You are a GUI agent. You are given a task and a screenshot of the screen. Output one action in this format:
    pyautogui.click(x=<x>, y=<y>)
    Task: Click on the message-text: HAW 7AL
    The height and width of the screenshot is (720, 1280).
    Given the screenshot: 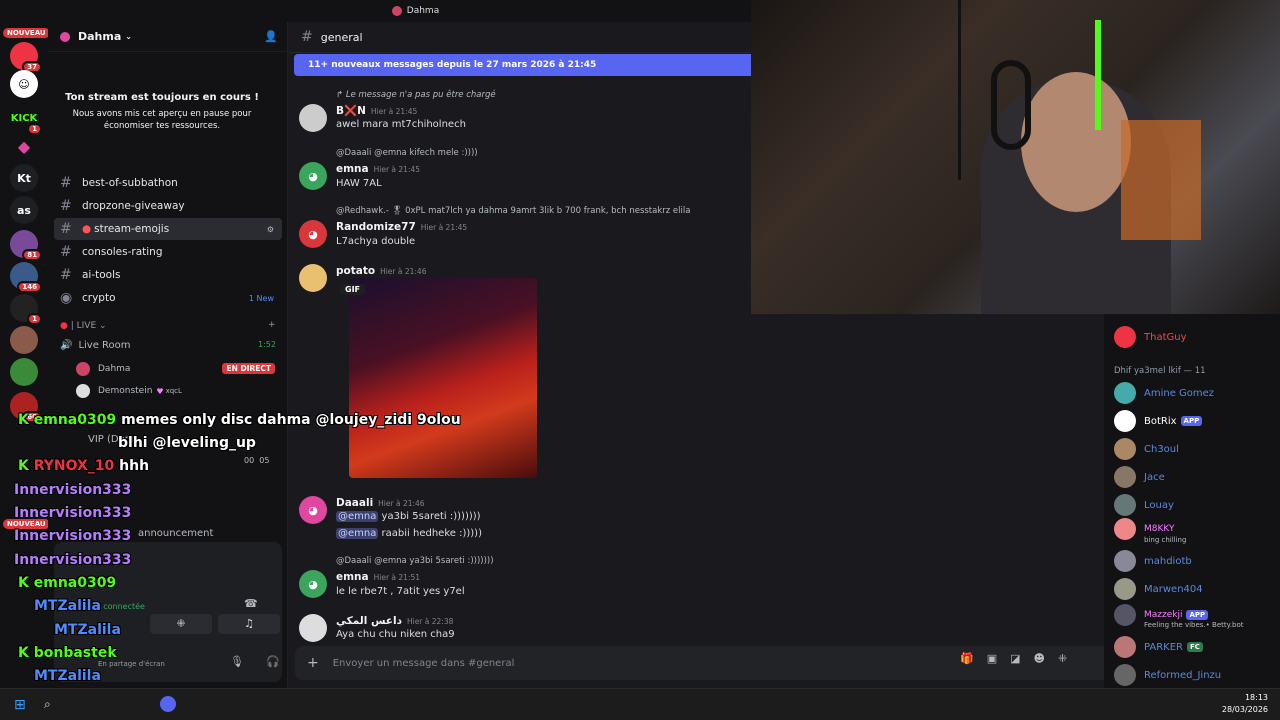 What is the action you would take?
    pyautogui.click(x=359, y=183)
    